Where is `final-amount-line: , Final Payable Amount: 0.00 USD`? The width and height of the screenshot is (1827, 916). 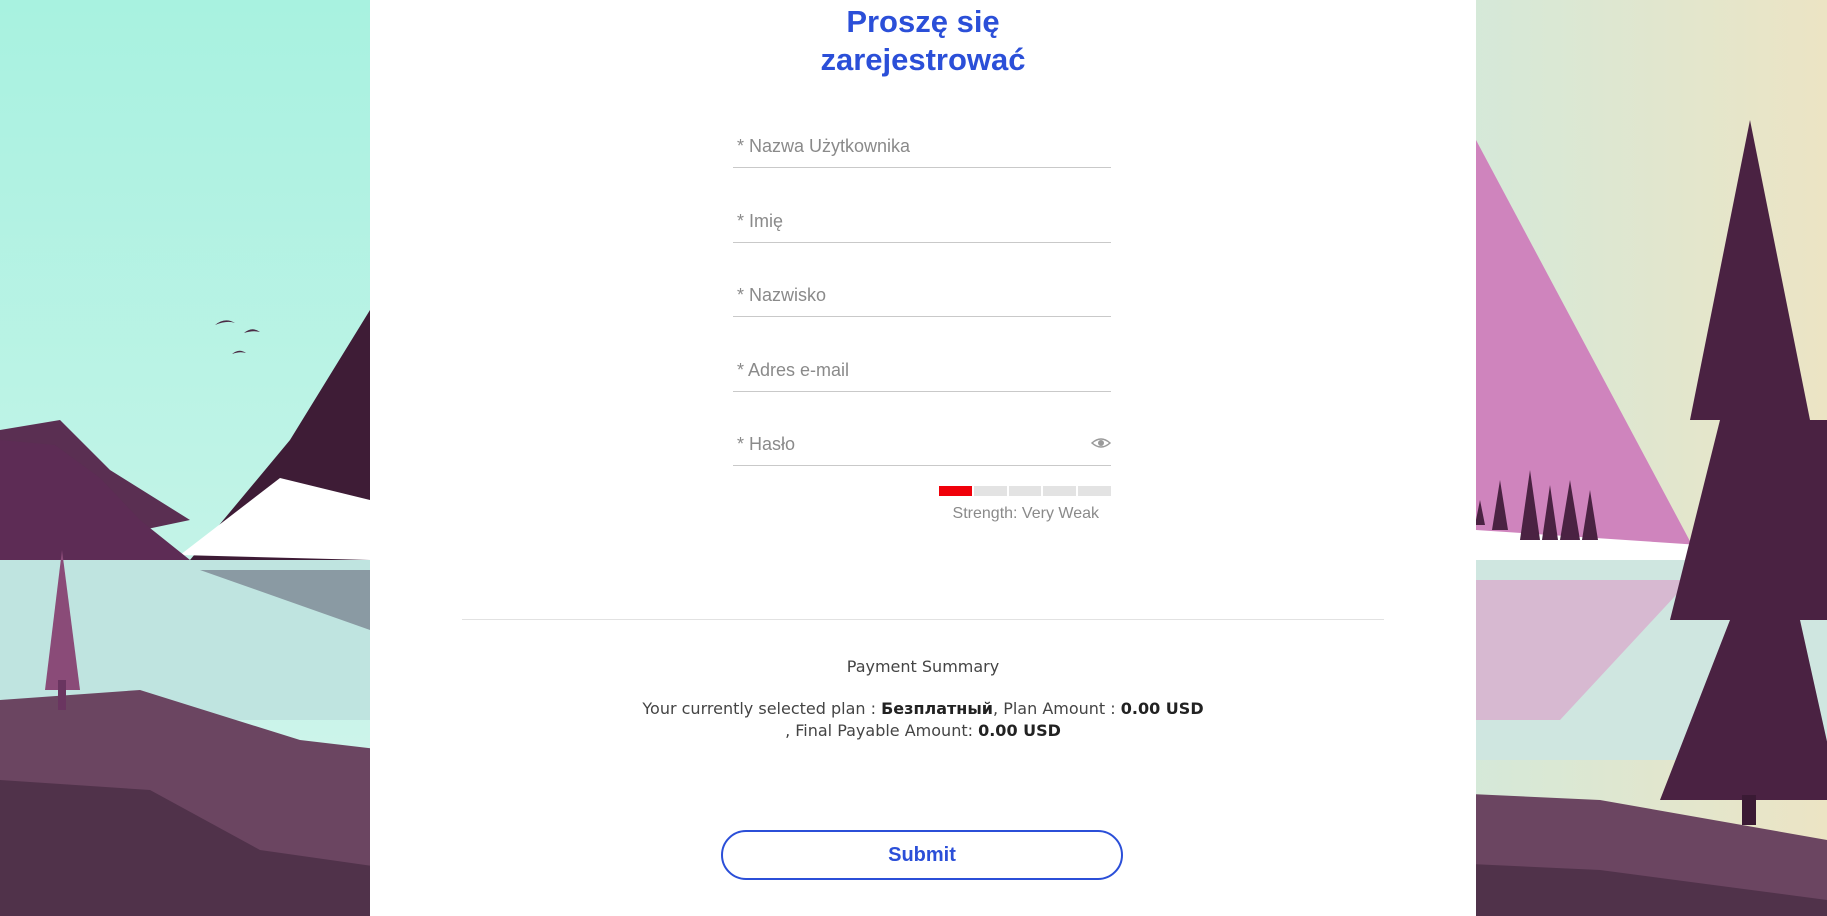 final-amount-line: , Final Payable Amount: 0.00 USD is located at coordinates (923, 730).